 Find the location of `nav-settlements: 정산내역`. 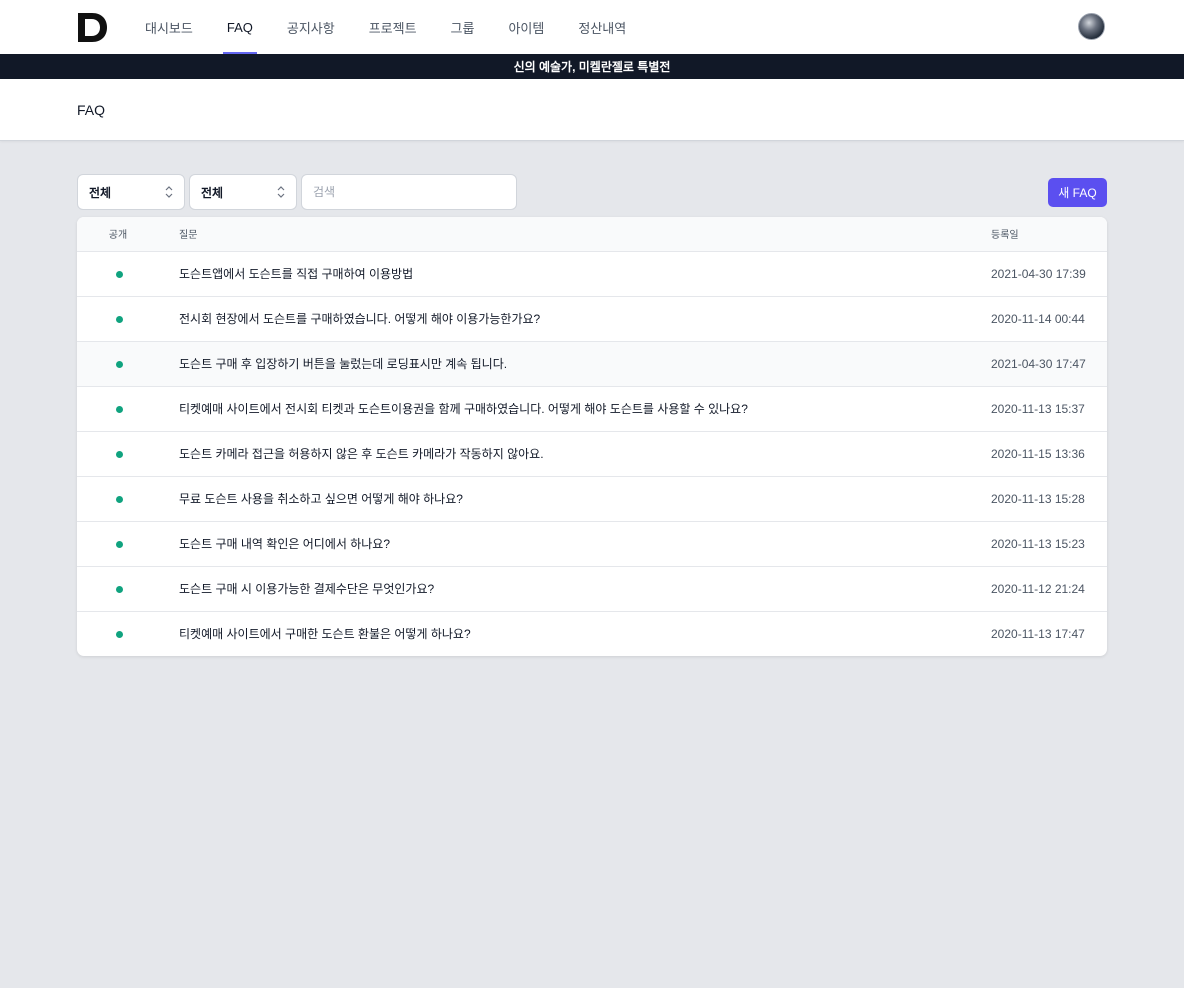

nav-settlements: 정산내역 is located at coordinates (602, 27).